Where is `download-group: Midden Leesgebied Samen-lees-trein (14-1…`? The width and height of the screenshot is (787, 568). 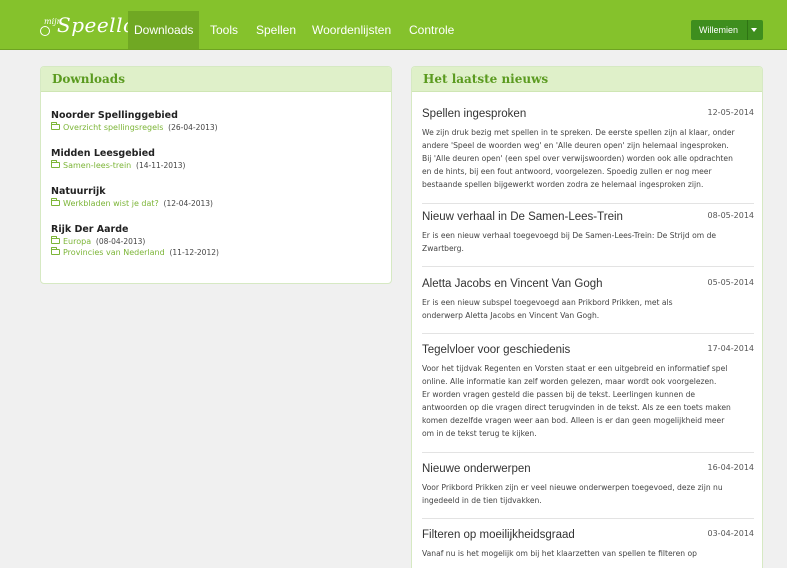 download-group: Midden Leesgebied Samen-lees-trein (14-1… is located at coordinates (118, 159).